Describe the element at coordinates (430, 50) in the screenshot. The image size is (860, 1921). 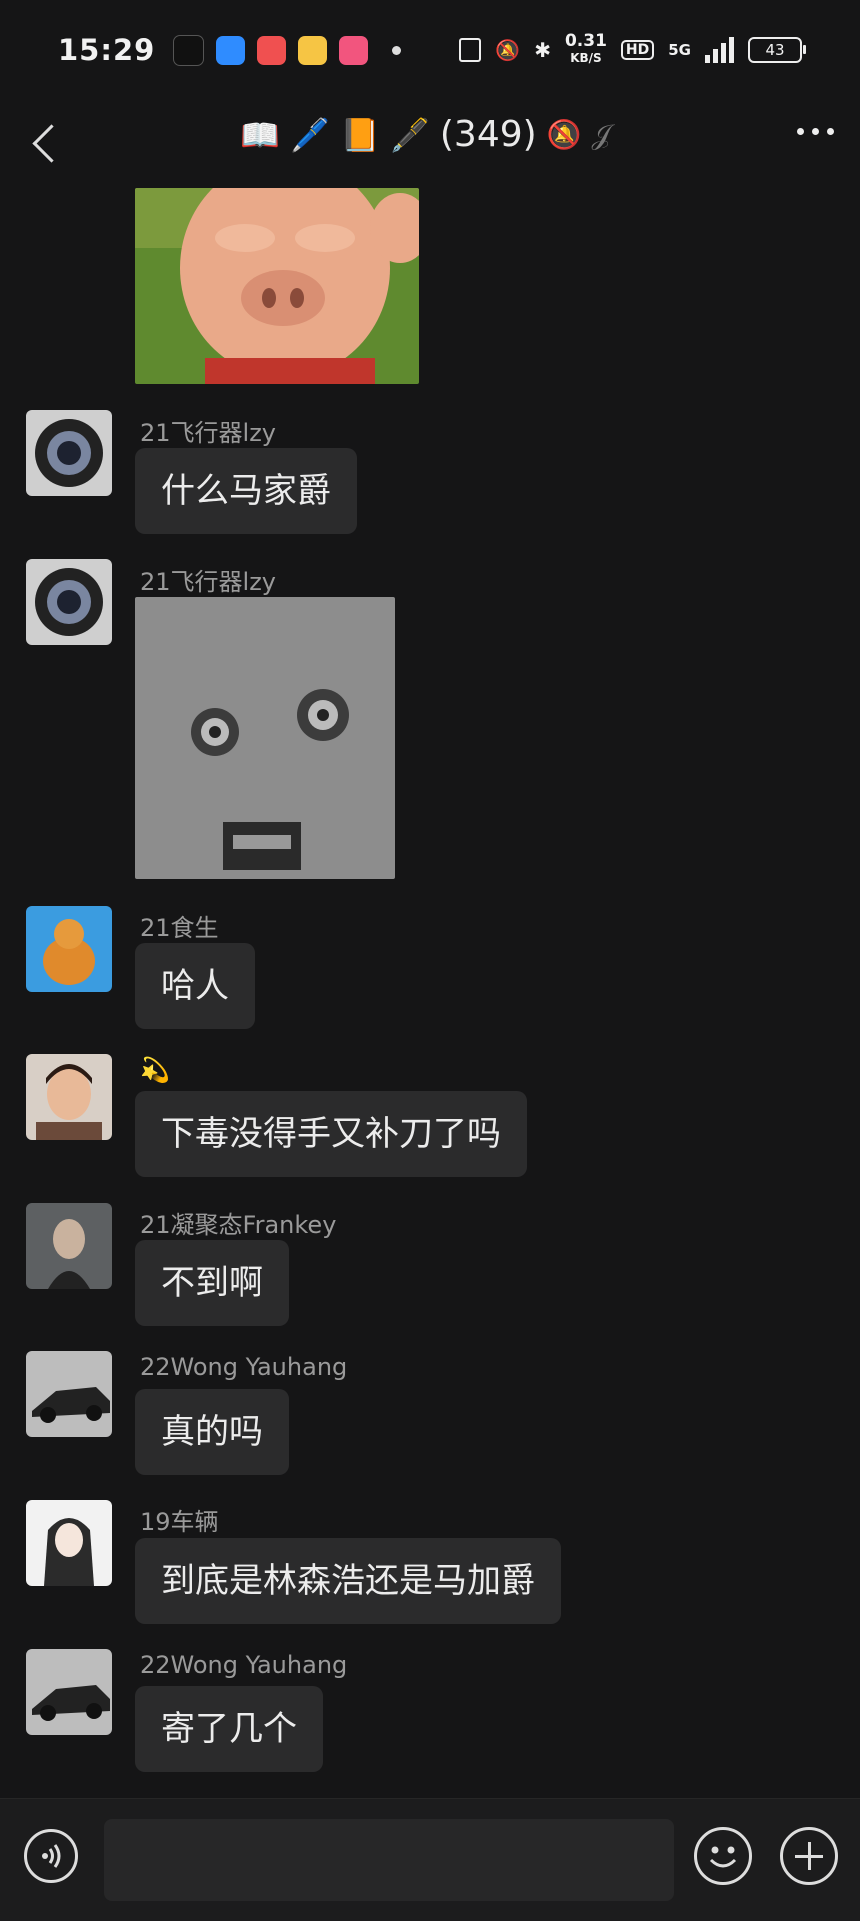
I see `status-bar: 15:29 🔕 ✱ 0.31 KB/S HD 5G 43` at that location.